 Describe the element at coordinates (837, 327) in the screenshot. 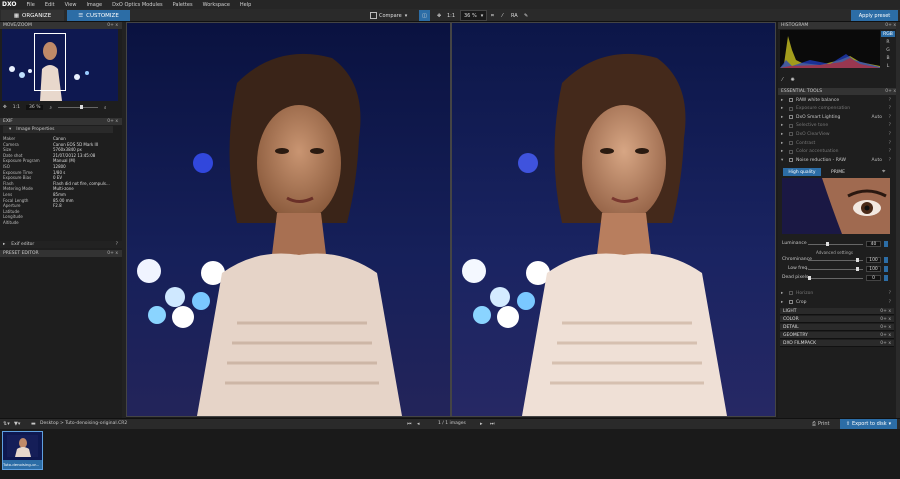

I see `palette-detail: DETAIL 0+ x` at that location.